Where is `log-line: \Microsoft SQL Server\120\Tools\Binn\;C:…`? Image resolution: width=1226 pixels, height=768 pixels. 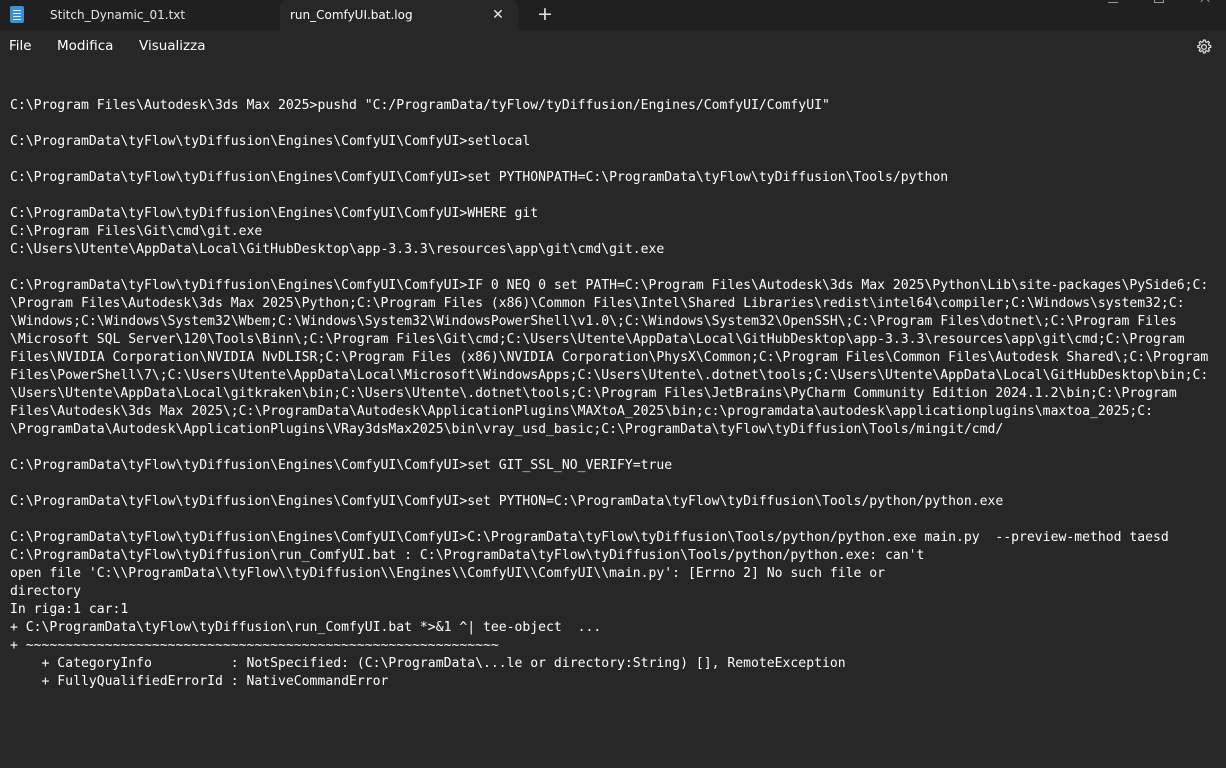
log-line: \Microsoft SQL Server\120\Tools\Binn\;C:… is located at coordinates (597, 339).